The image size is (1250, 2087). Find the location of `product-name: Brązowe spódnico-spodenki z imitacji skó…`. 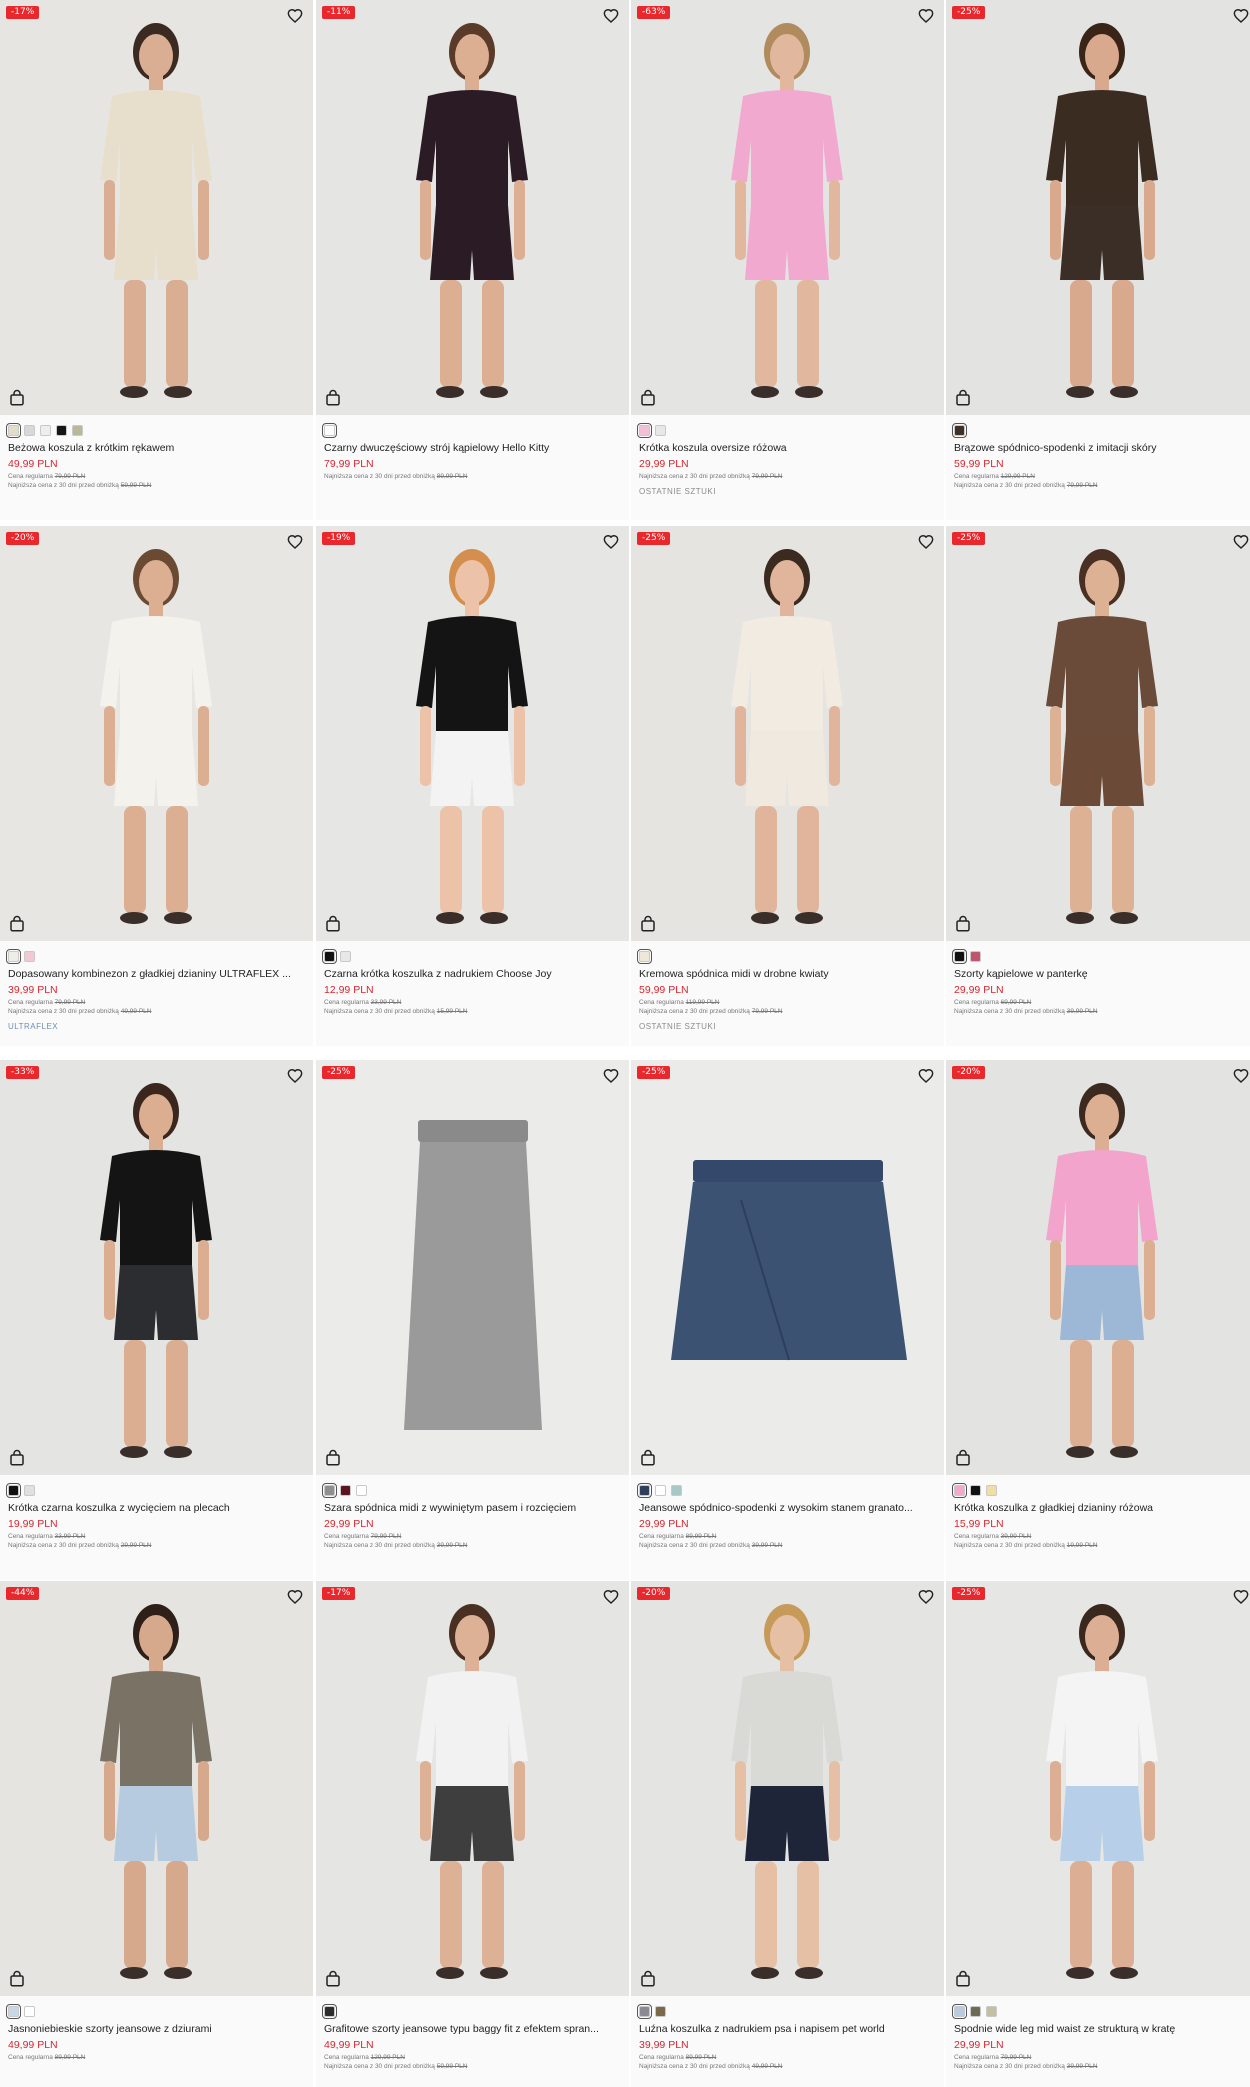

product-name: Brązowe spódnico-spodenki z imitacji skó… is located at coordinates (1102, 448).